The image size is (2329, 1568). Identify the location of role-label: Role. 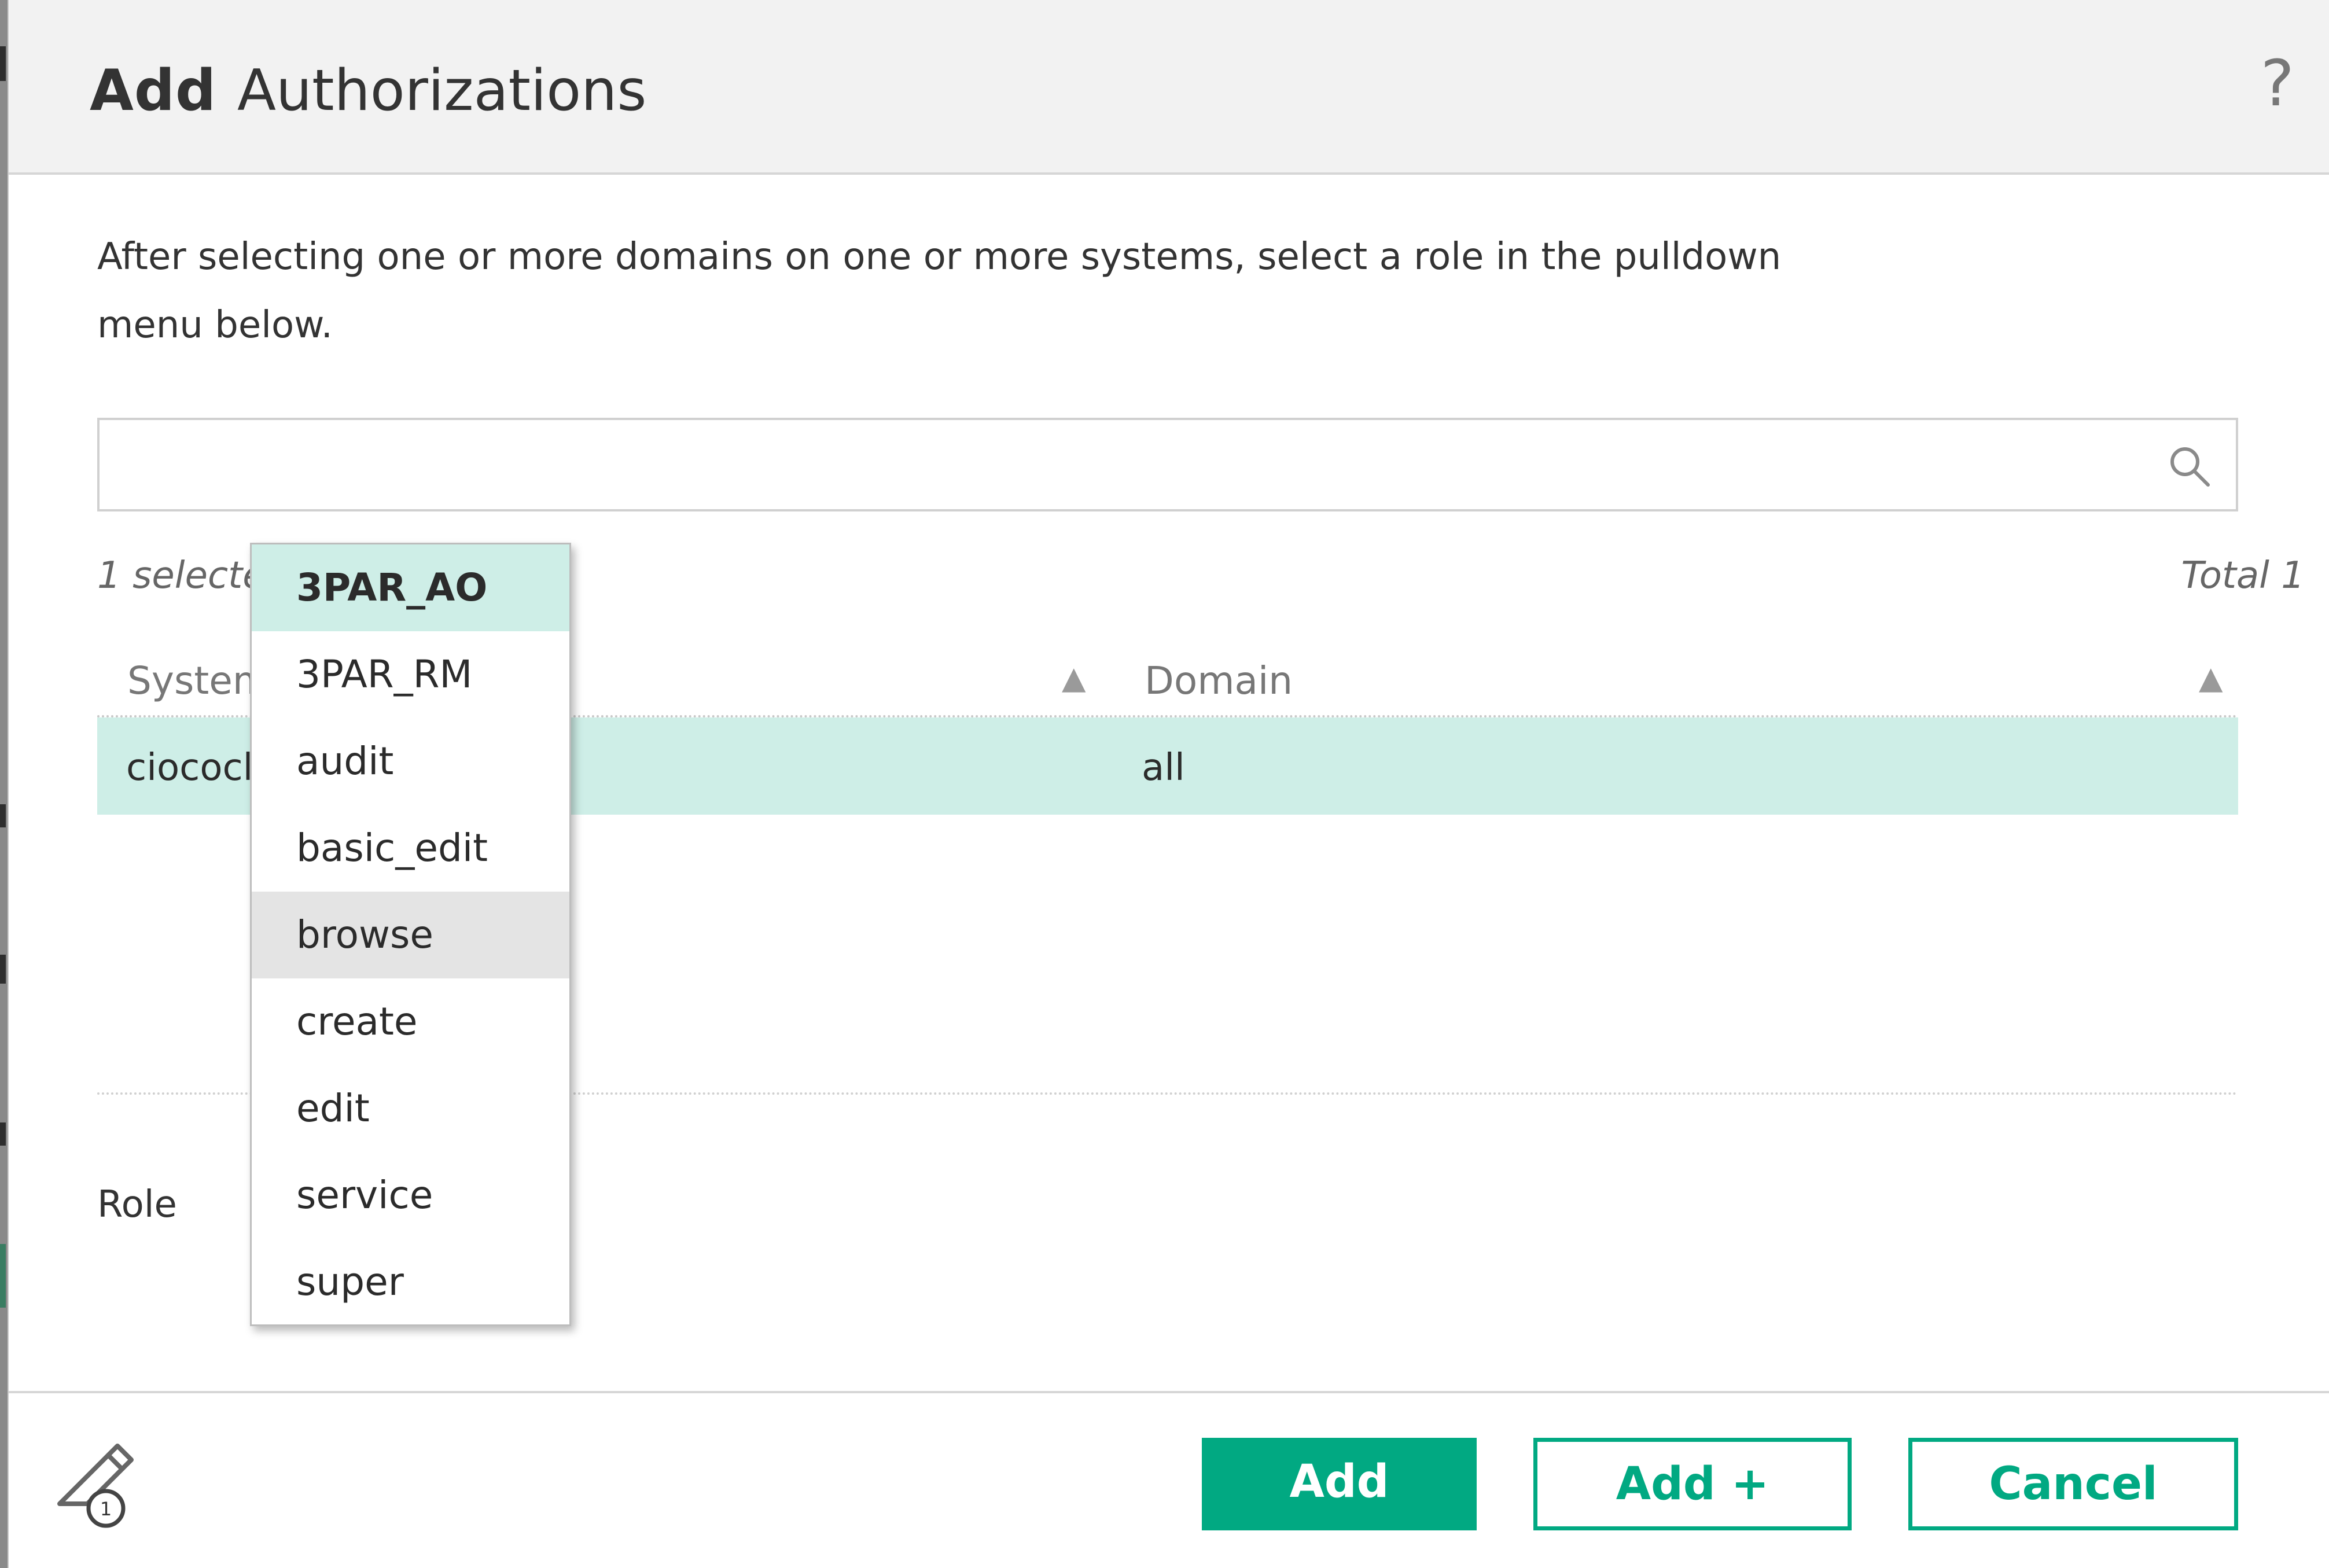
(137, 1204).